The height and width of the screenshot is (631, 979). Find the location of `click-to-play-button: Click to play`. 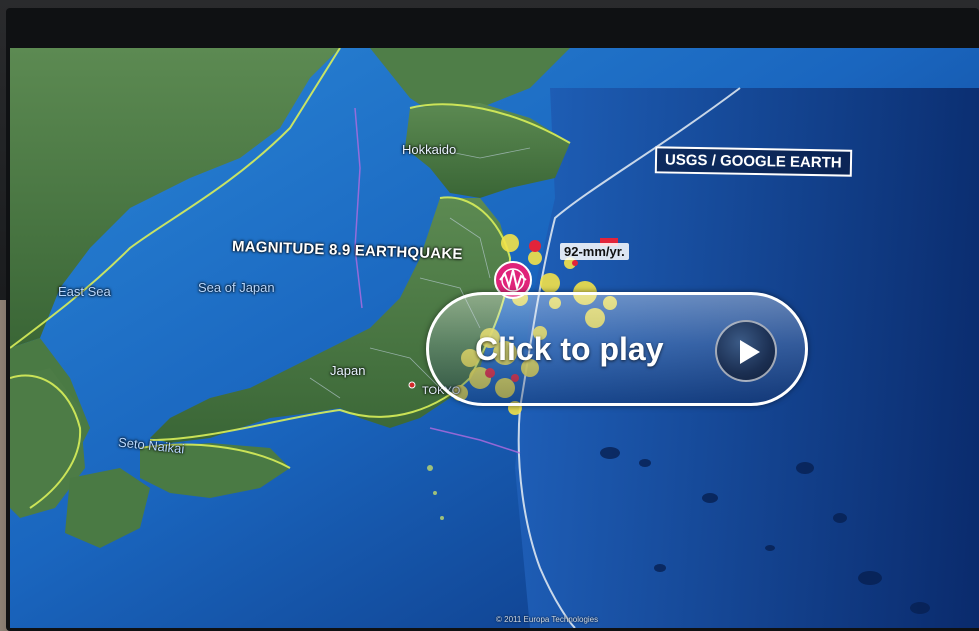

click-to-play-button: Click to play is located at coordinates (617, 349).